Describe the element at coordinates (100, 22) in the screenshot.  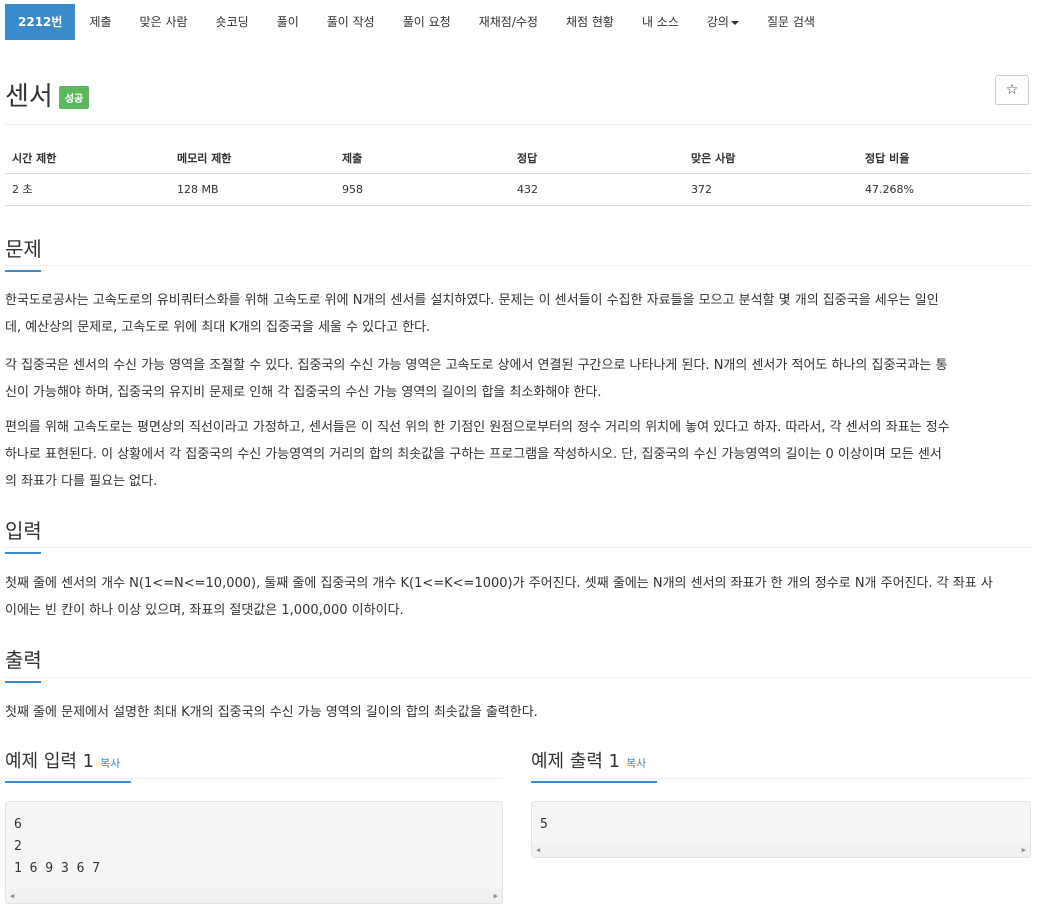
I see `nav-submit: 제출` at that location.